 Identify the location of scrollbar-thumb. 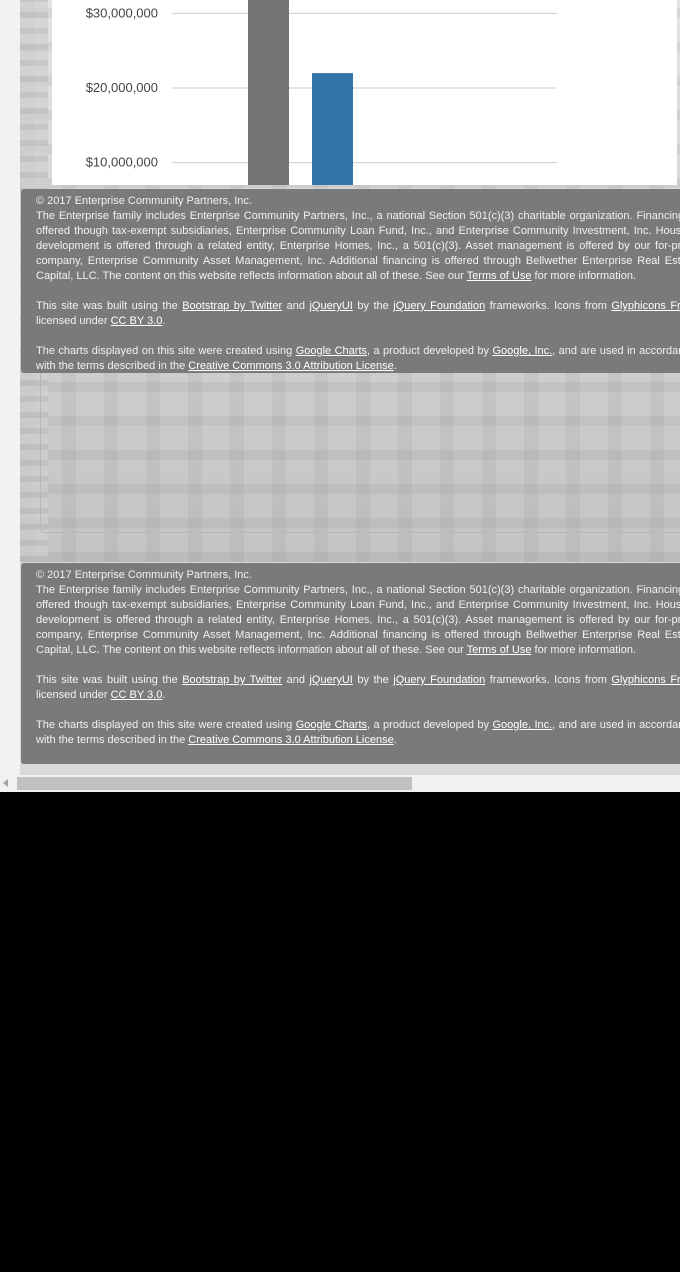
(214, 783).